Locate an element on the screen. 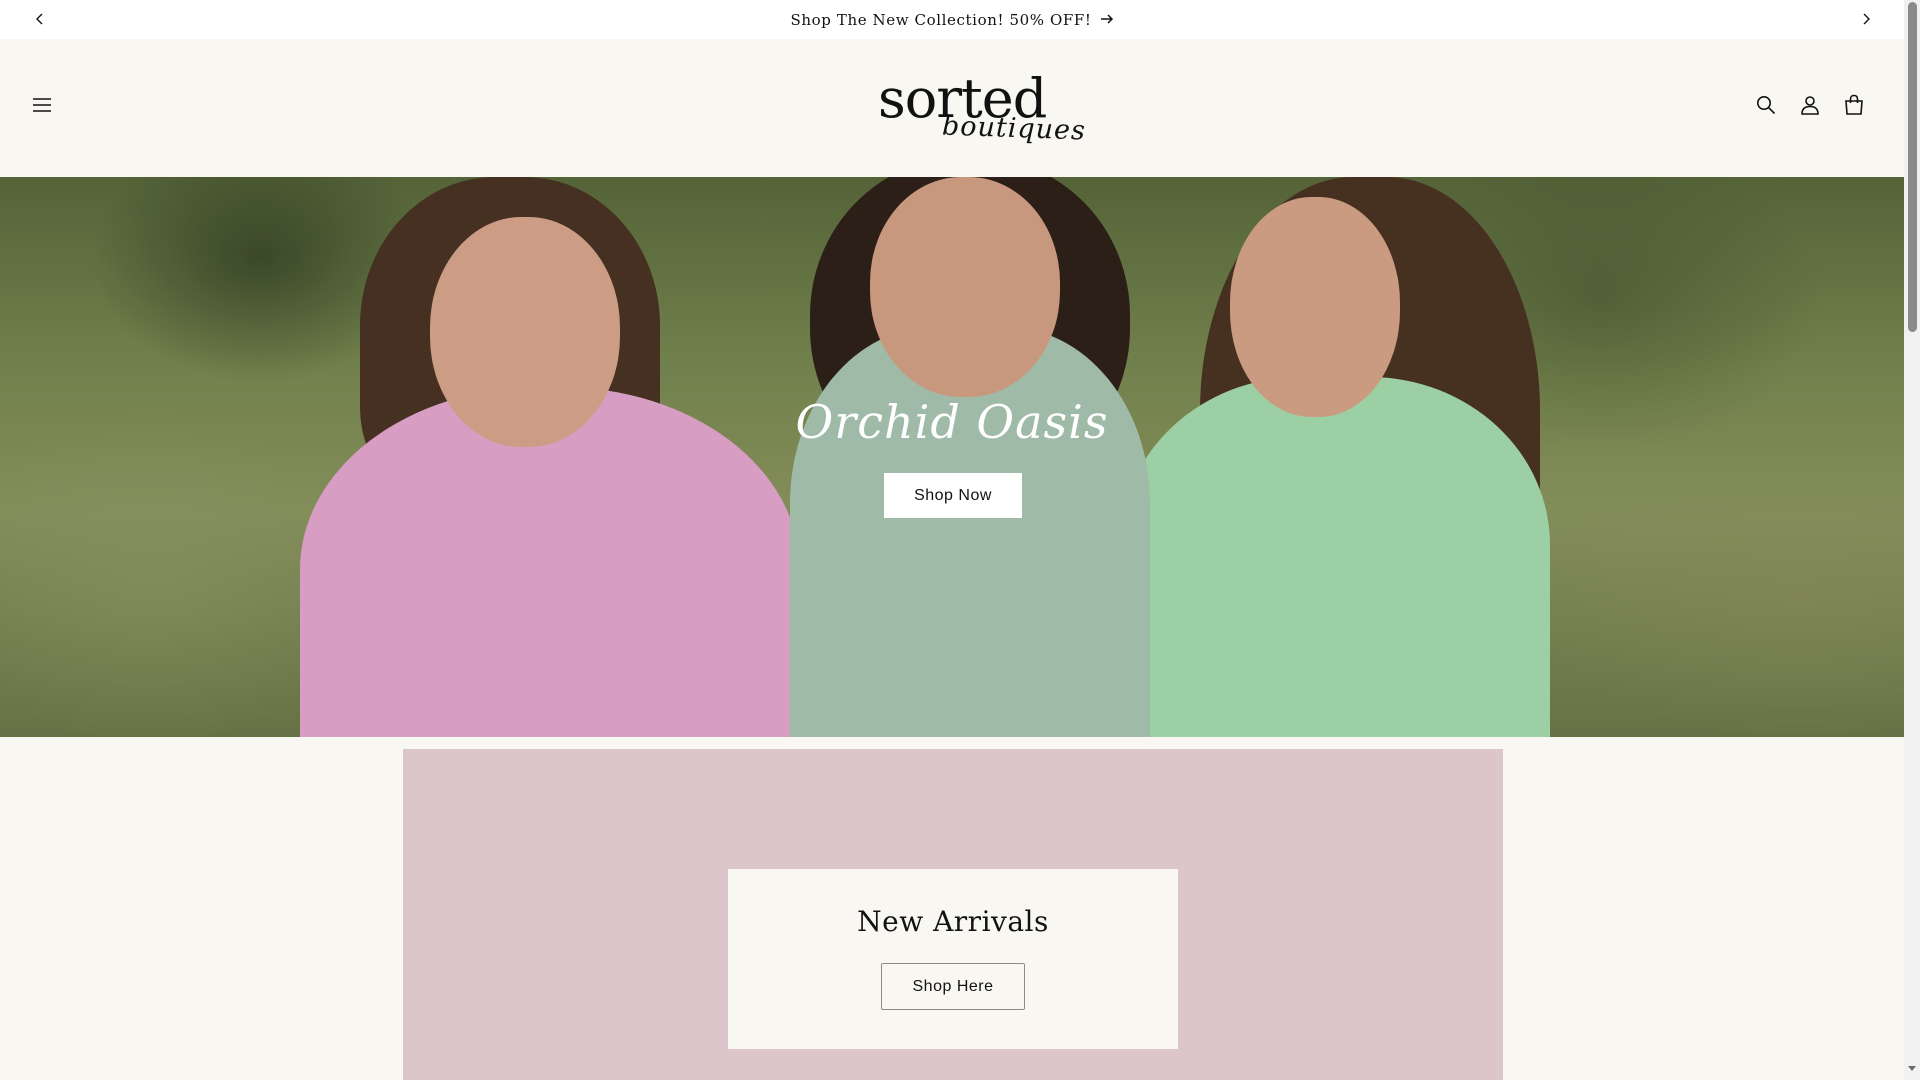 This screenshot has width=1920, height=1080. page-scrollbar is located at coordinates (1912, 540).